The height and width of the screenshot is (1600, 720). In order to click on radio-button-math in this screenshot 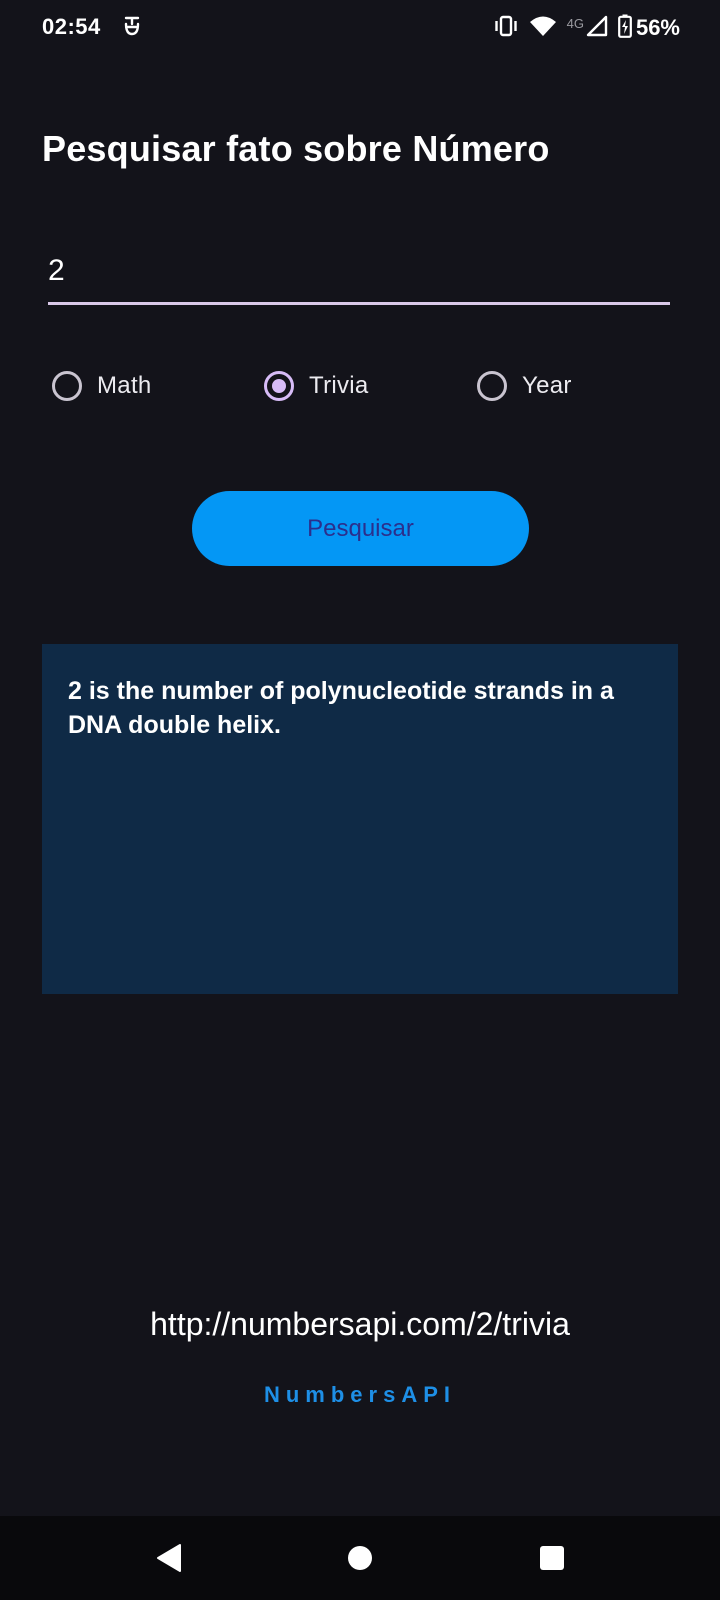, I will do `click(67, 386)`.